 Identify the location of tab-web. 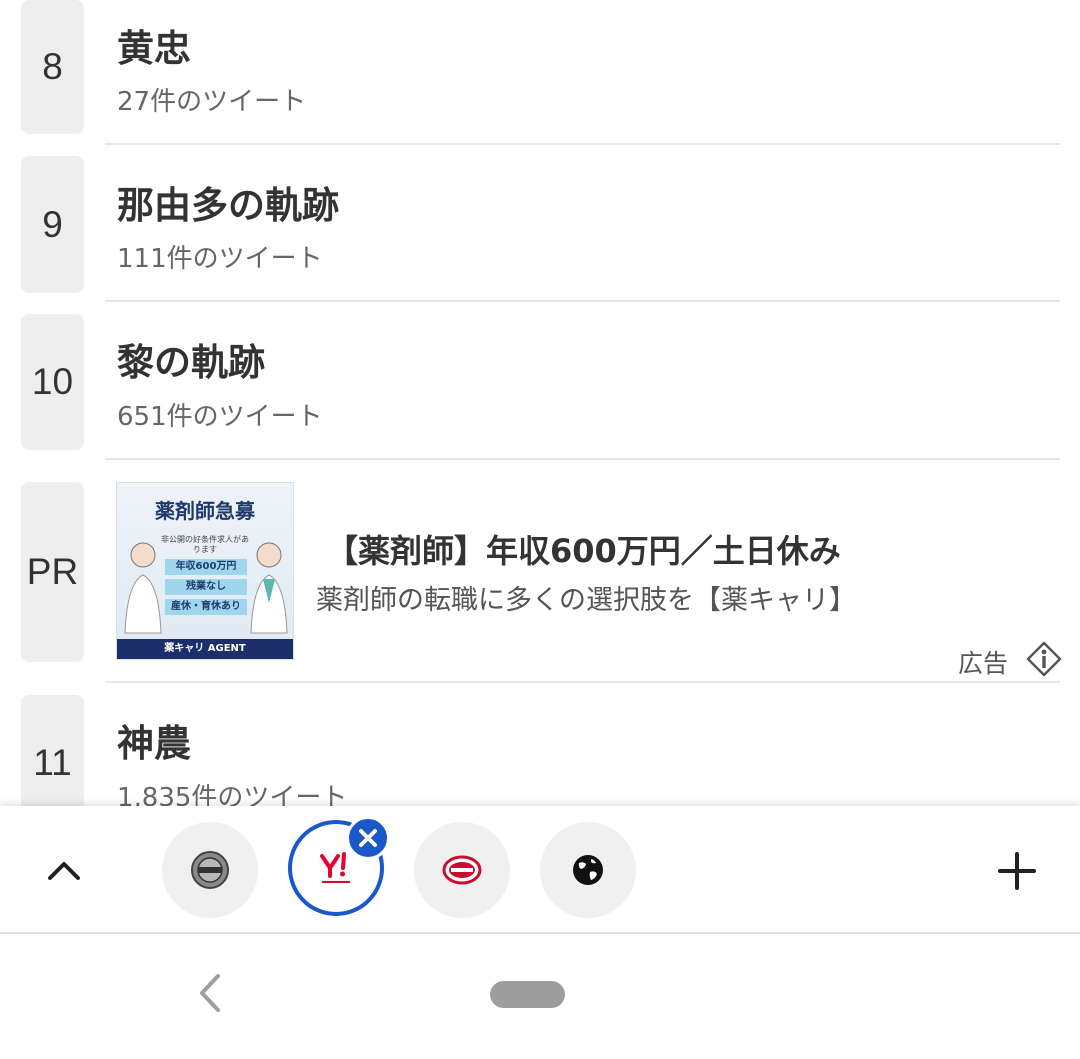
(588, 870).